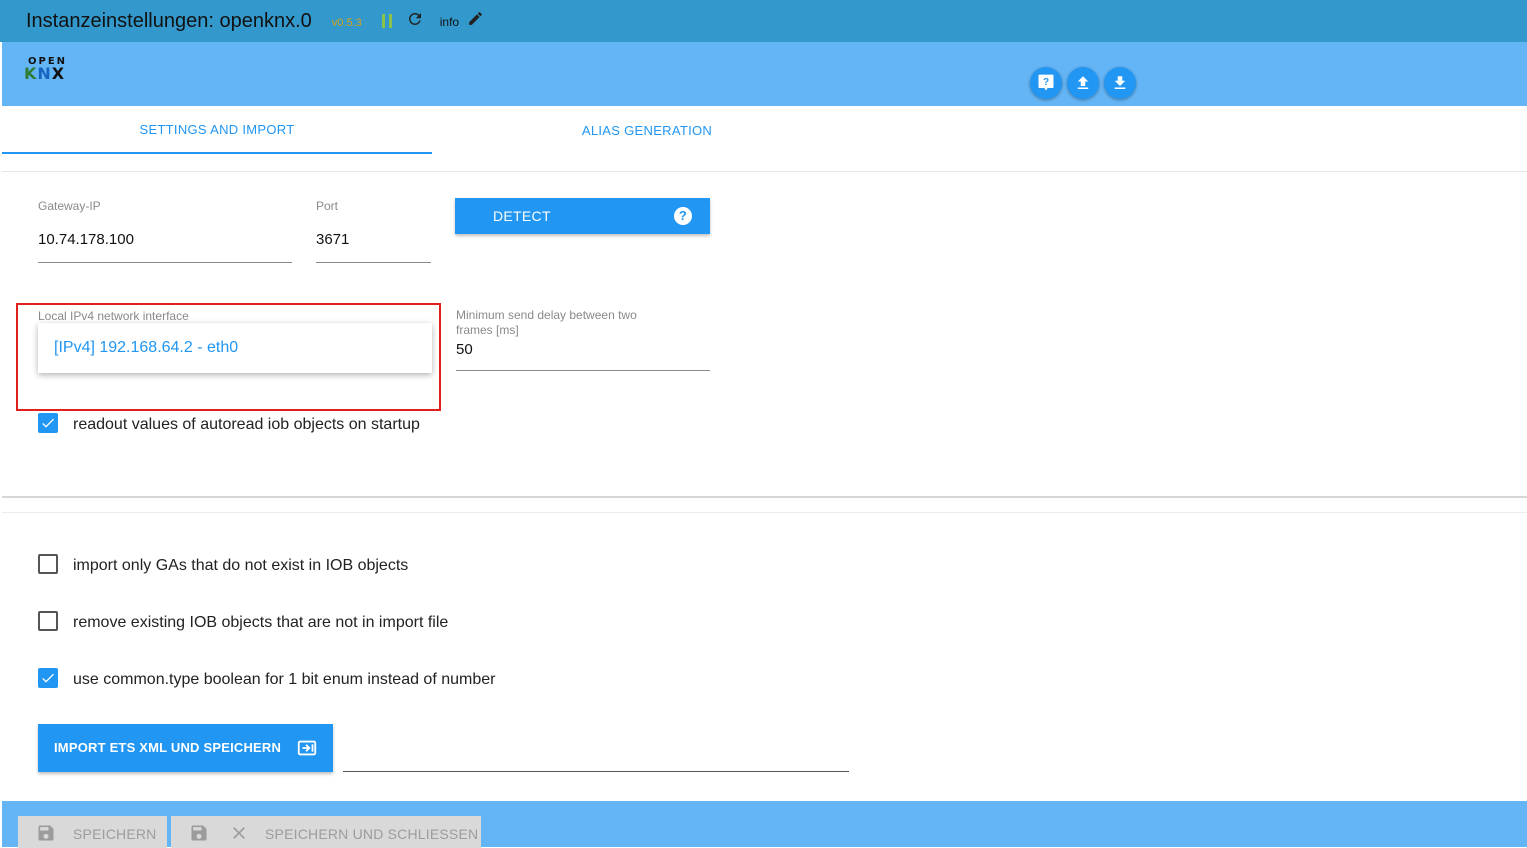  Describe the element at coordinates (169, 20) in the screenshot. I see `window-title: Instanzeinstellungen: openknx.0` at that location.